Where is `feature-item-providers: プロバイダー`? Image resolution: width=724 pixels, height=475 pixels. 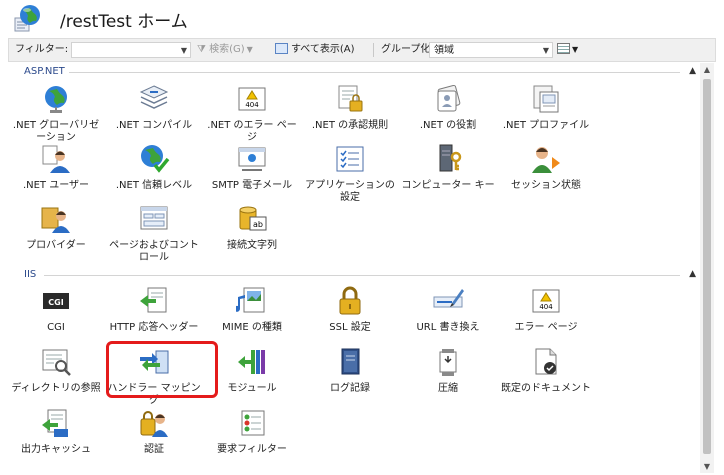
feature-item-providers: プロバイダー is located at coordinates (56, 227).